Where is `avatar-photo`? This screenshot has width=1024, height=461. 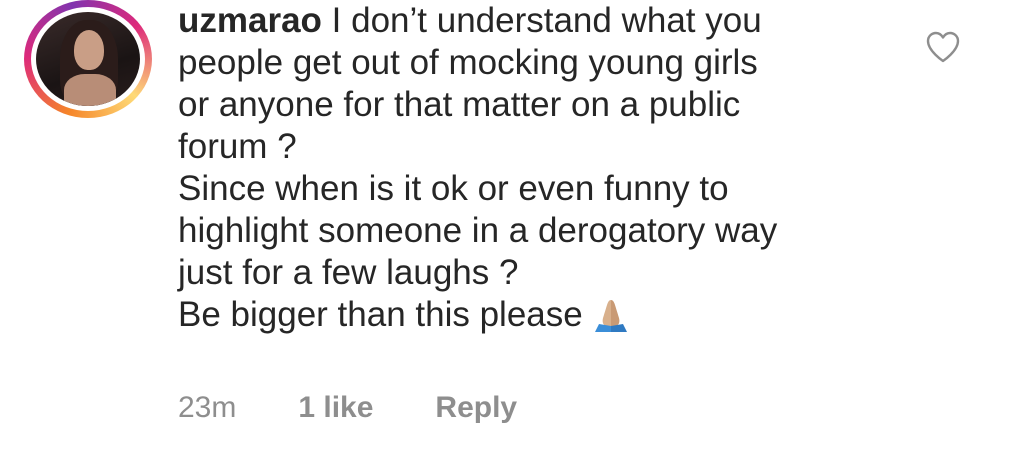 avatar-photo is located at coordinates (88, 59).